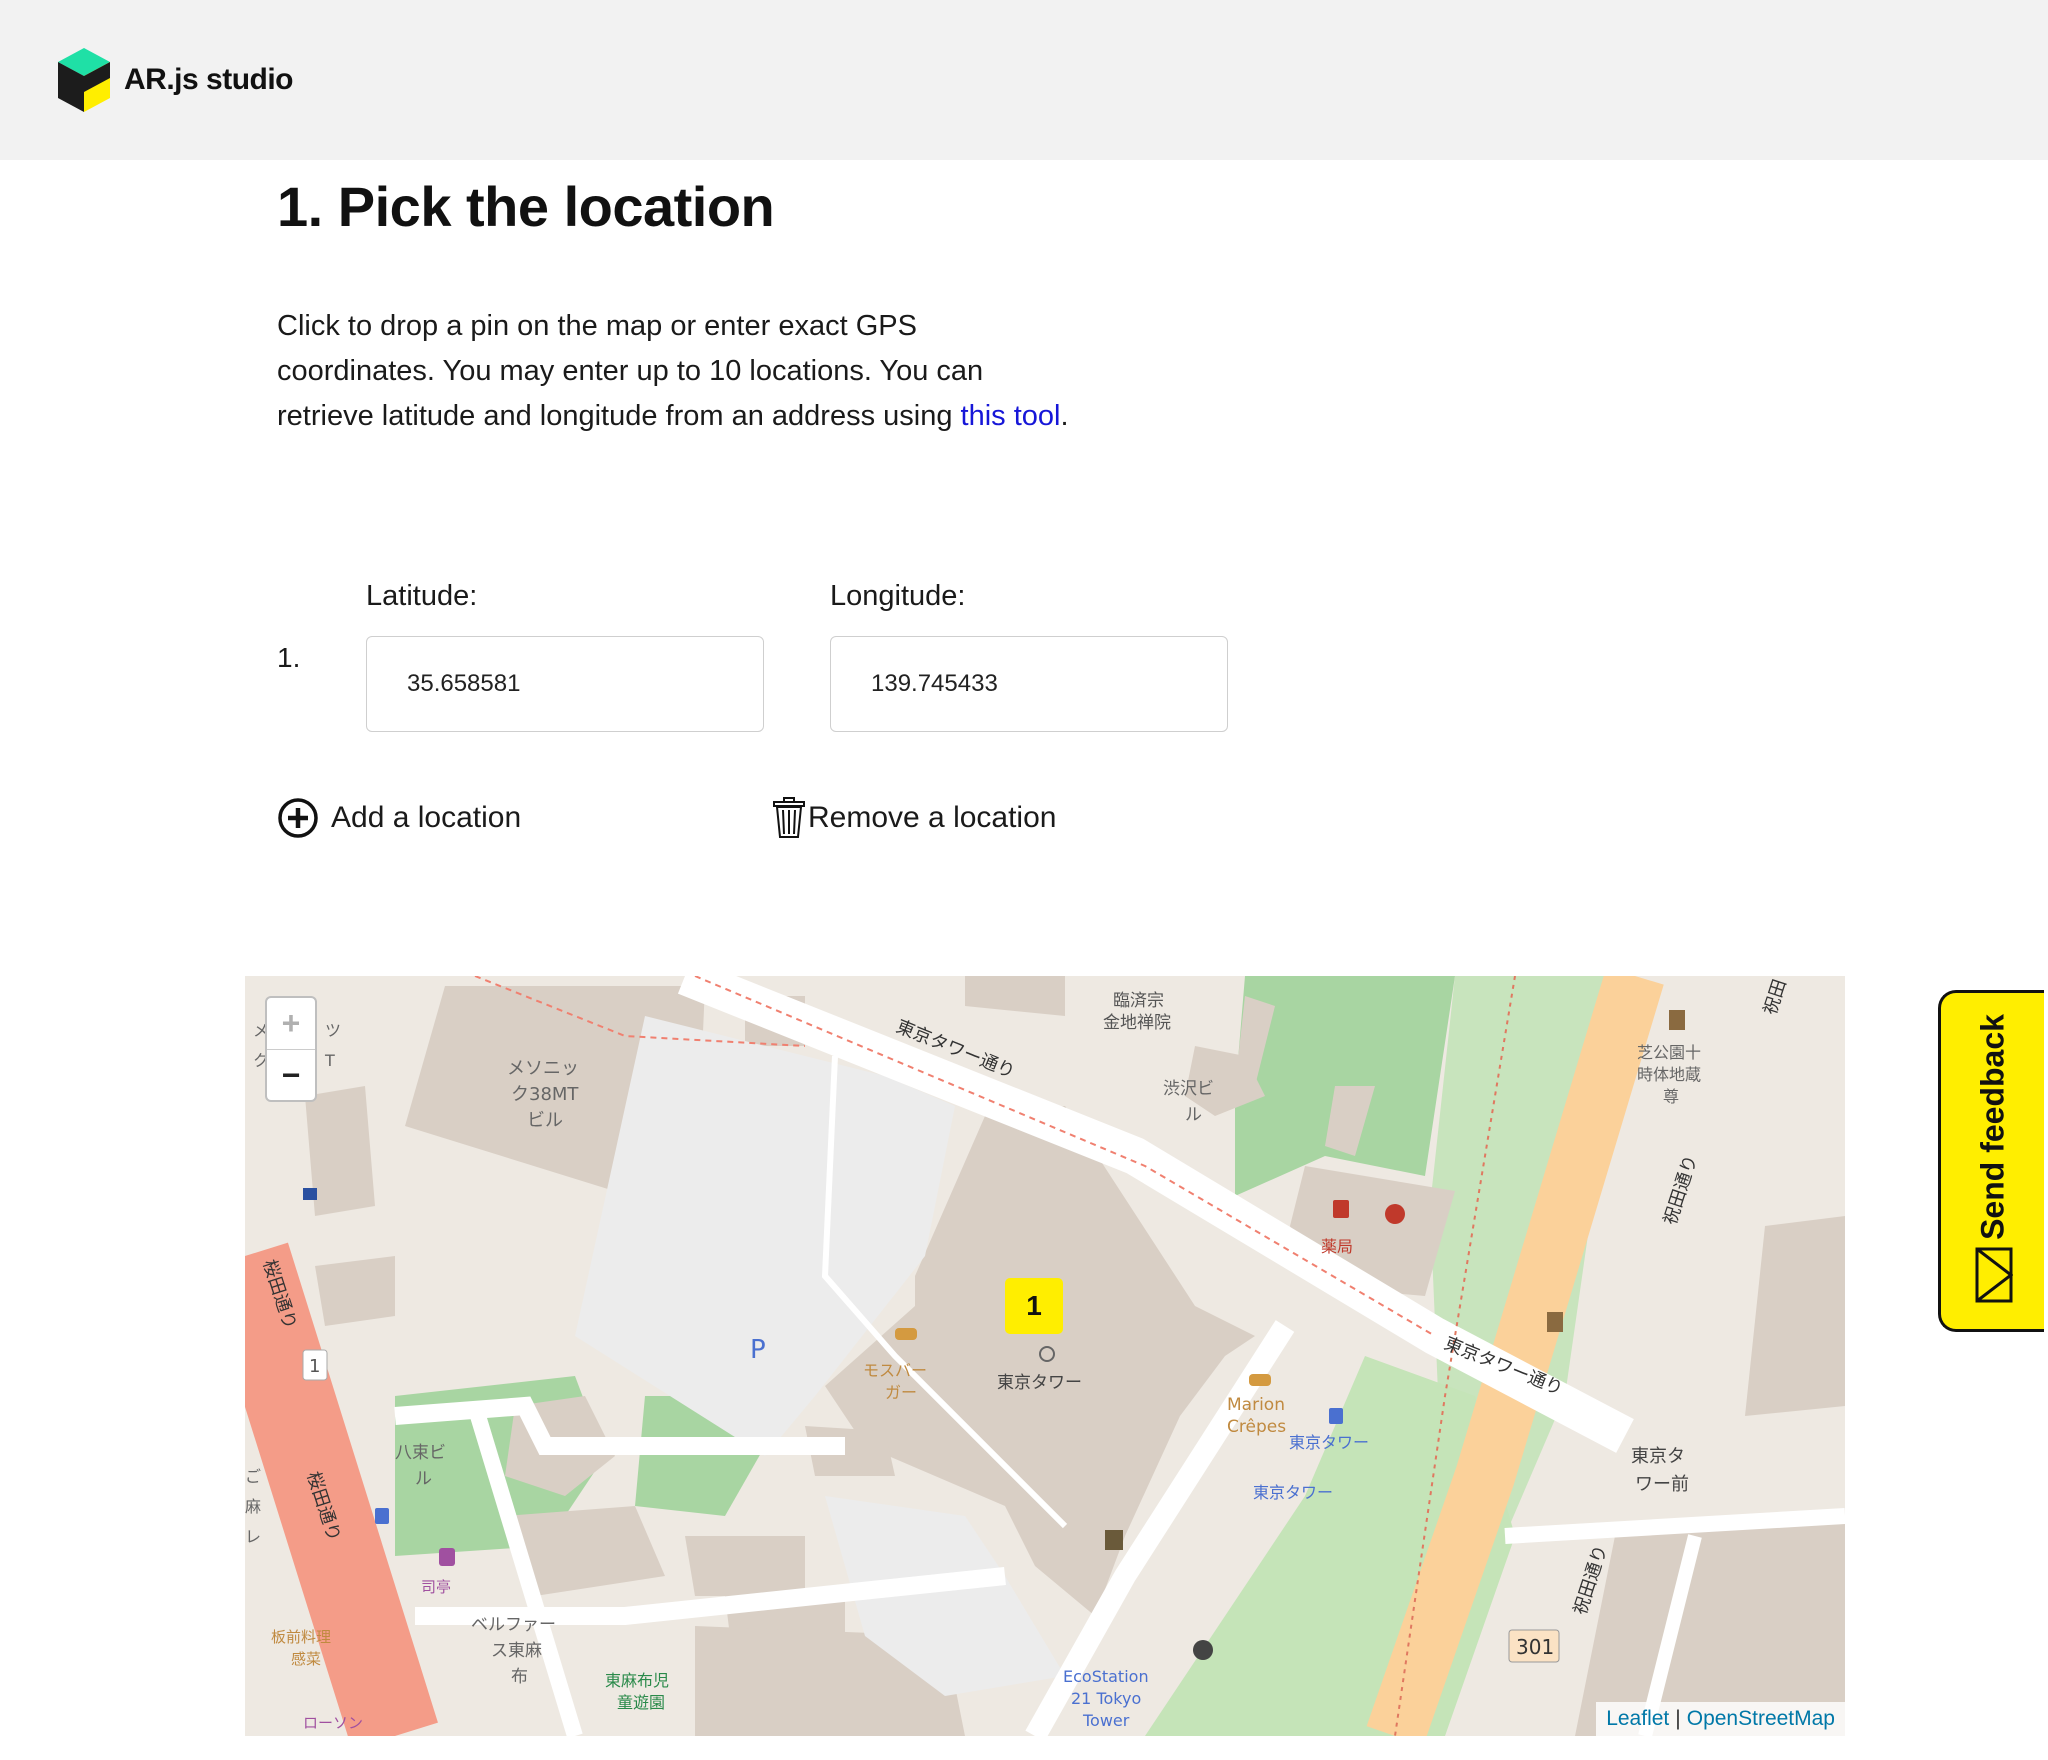  What do you see at coordinates (1658, 1456) in the screenshot?
I see `map-label: 東京タ` at bounding box center [1658, 1456].